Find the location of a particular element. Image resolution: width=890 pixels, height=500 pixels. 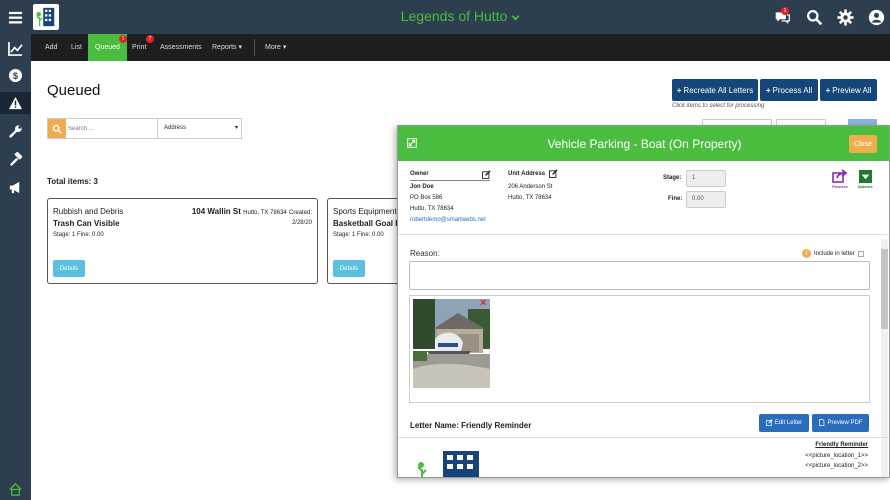

card-category: Rubbish and Debris is located at coordinates (88, 211).